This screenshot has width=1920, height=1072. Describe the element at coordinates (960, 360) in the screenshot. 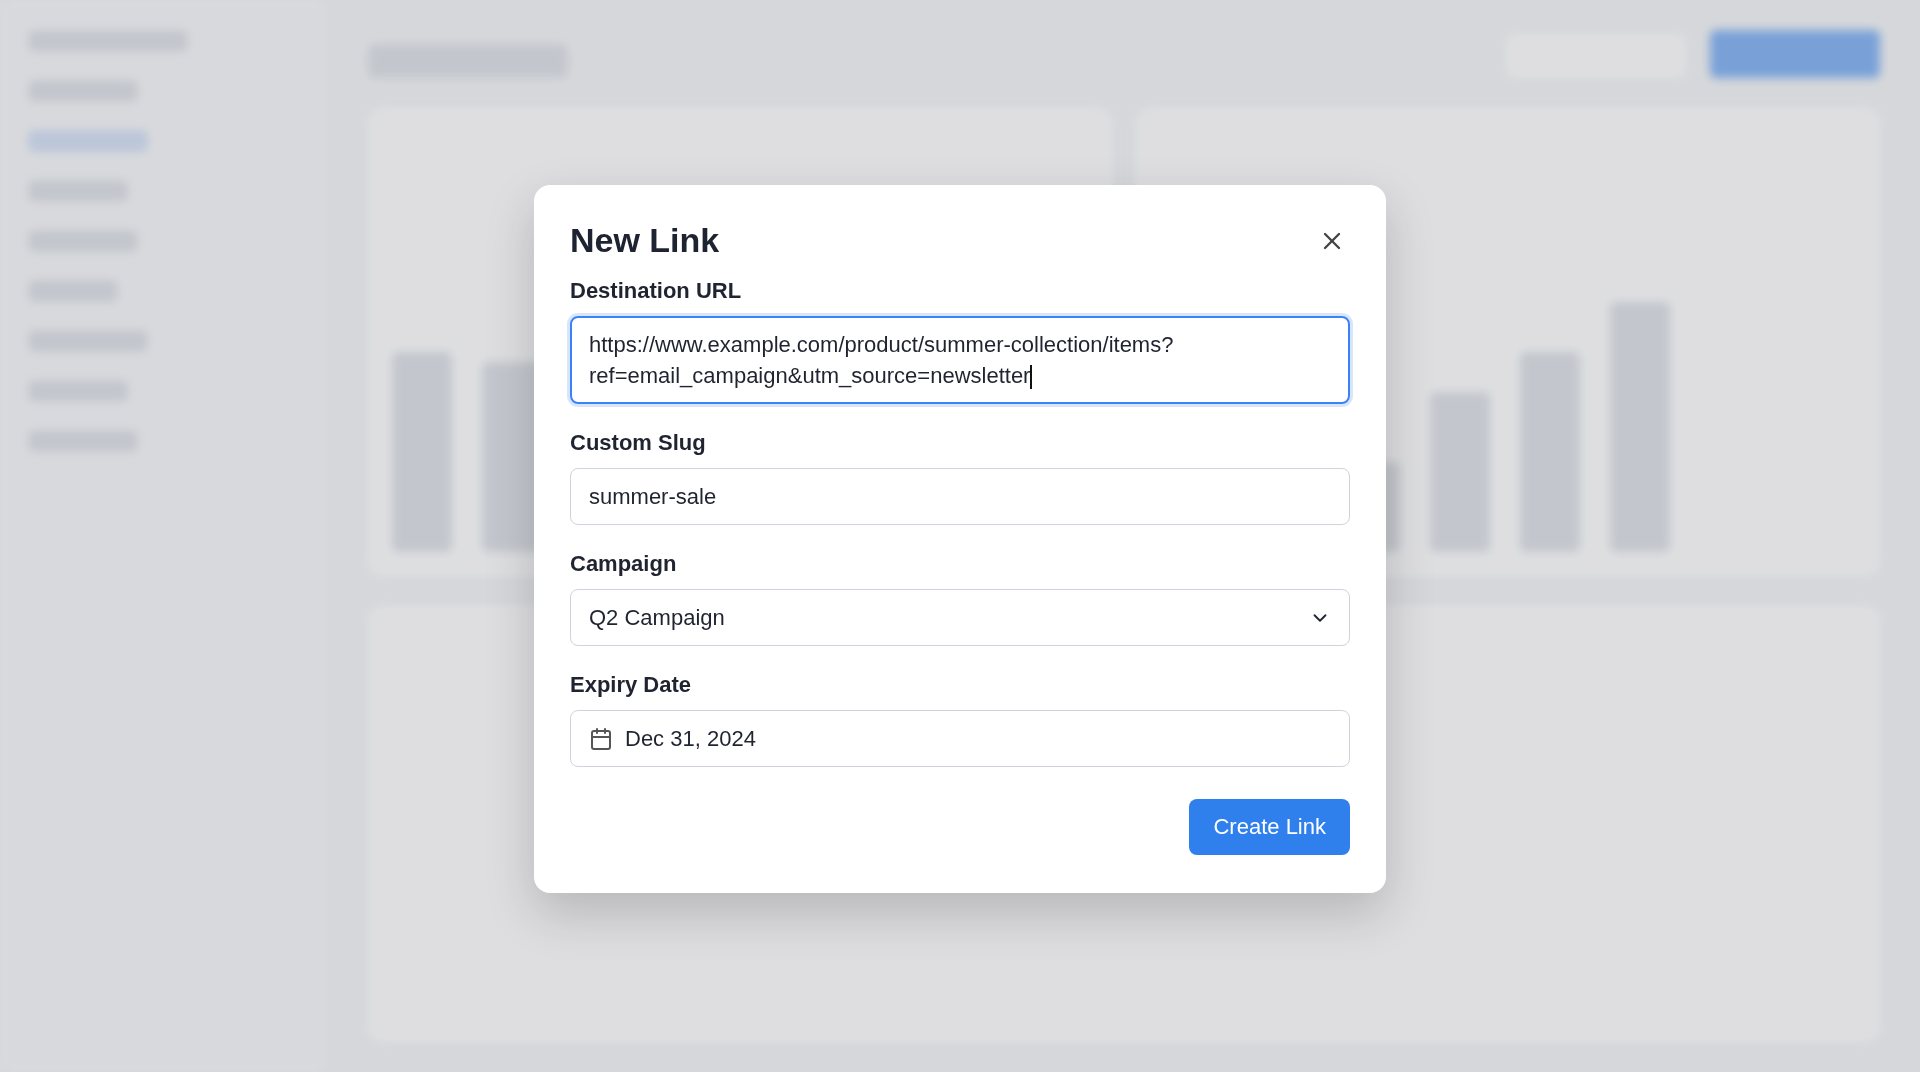

I see `input-field: https://www.example.com/product/summer-collection/items?ref=email_campaign&utm_source=newsletter` at that location.